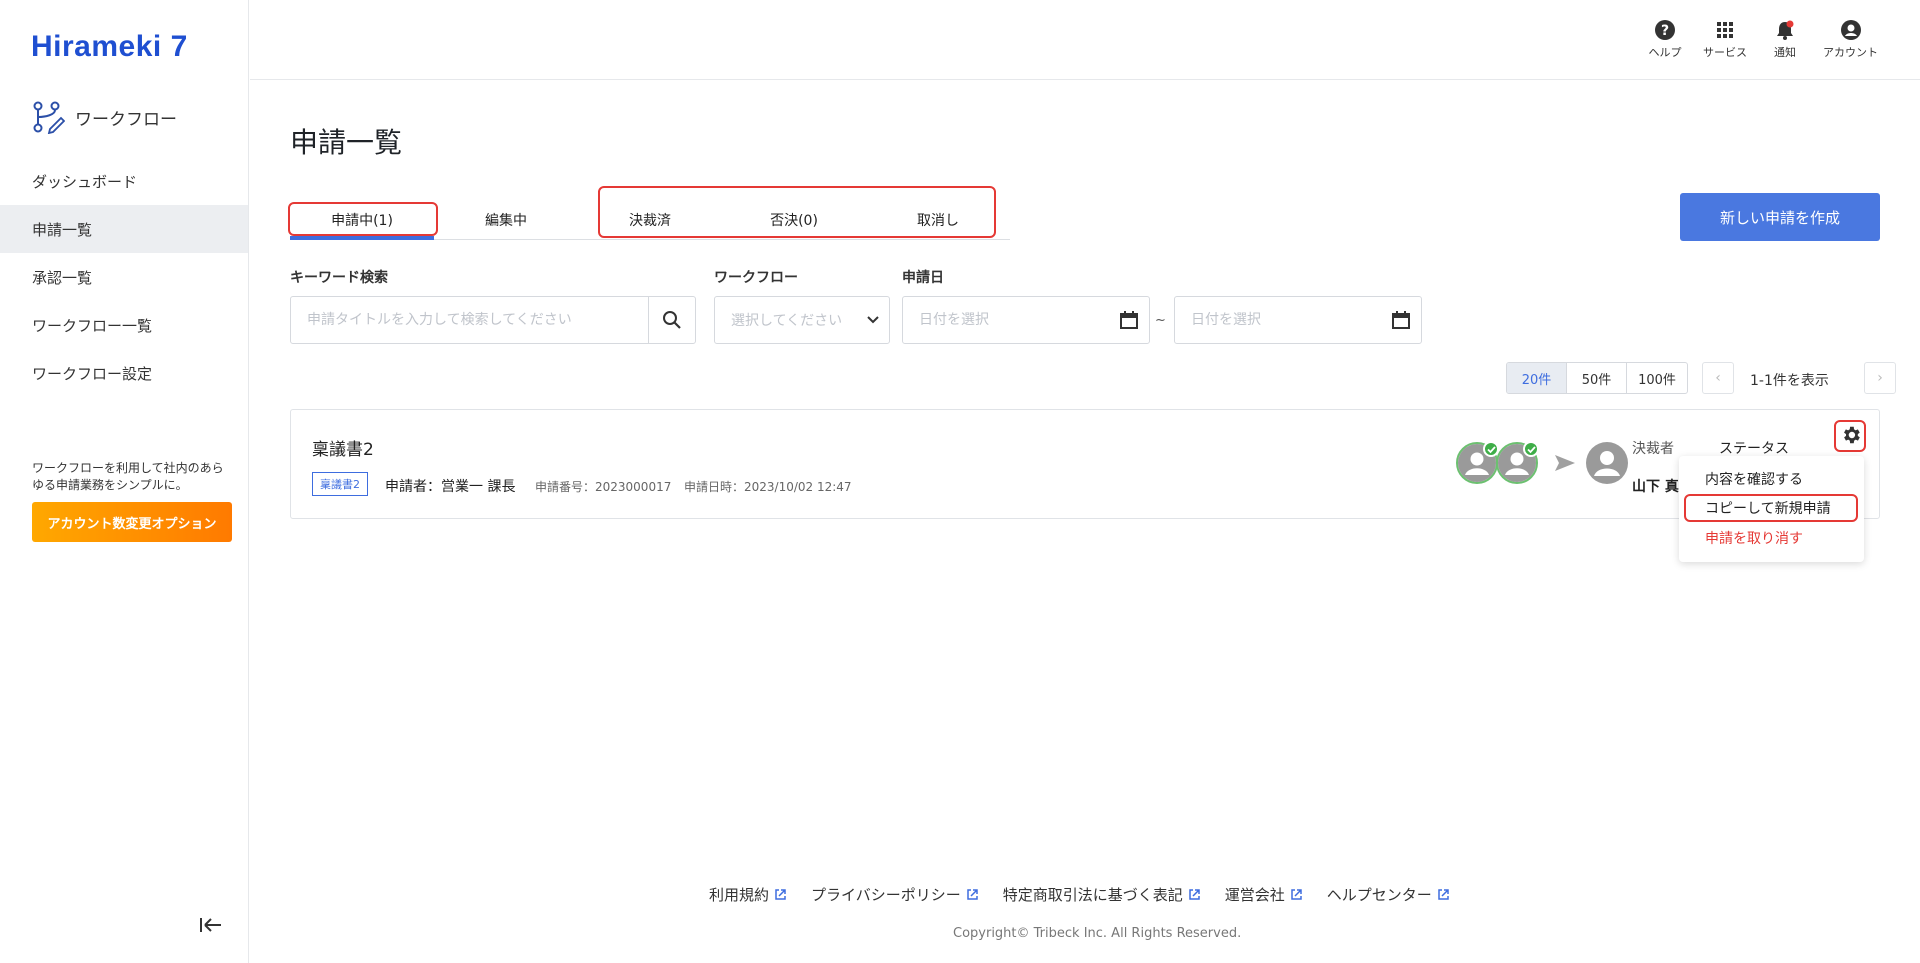  I want to click on account-option-button: アカウント数変更オプション, so click(132, 522).